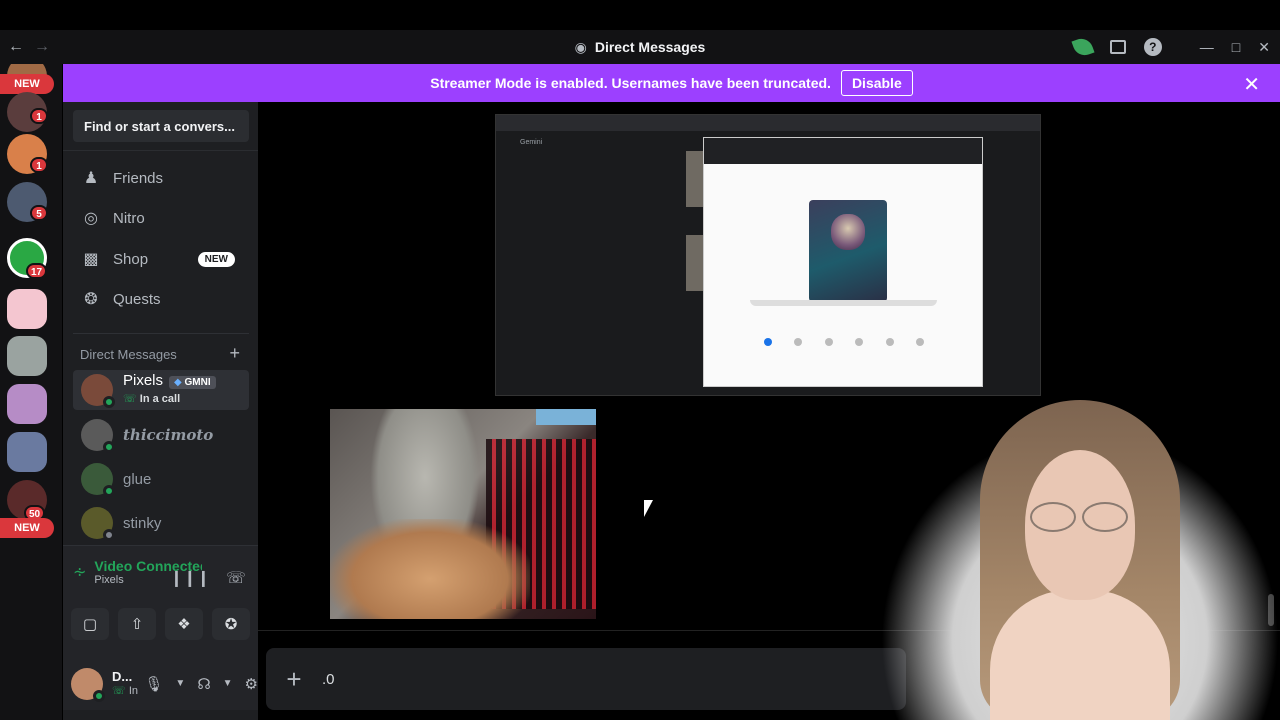 The width and height of the screenshot is (1280, 720). What do you see at coordinates (876, 83) in the screenshot?
I see `disable-streamer-mode-button: Disable` at bounding box center [876, 83].